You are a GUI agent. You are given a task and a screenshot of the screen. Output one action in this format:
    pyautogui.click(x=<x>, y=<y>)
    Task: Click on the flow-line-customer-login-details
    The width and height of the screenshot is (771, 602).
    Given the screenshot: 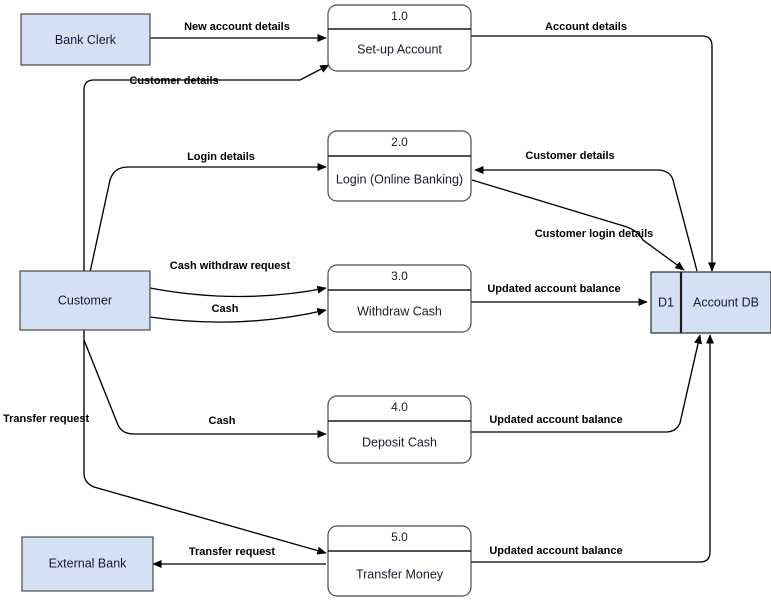 What is the action you would take?
    pyautogui.click(x=578, y=225)
    